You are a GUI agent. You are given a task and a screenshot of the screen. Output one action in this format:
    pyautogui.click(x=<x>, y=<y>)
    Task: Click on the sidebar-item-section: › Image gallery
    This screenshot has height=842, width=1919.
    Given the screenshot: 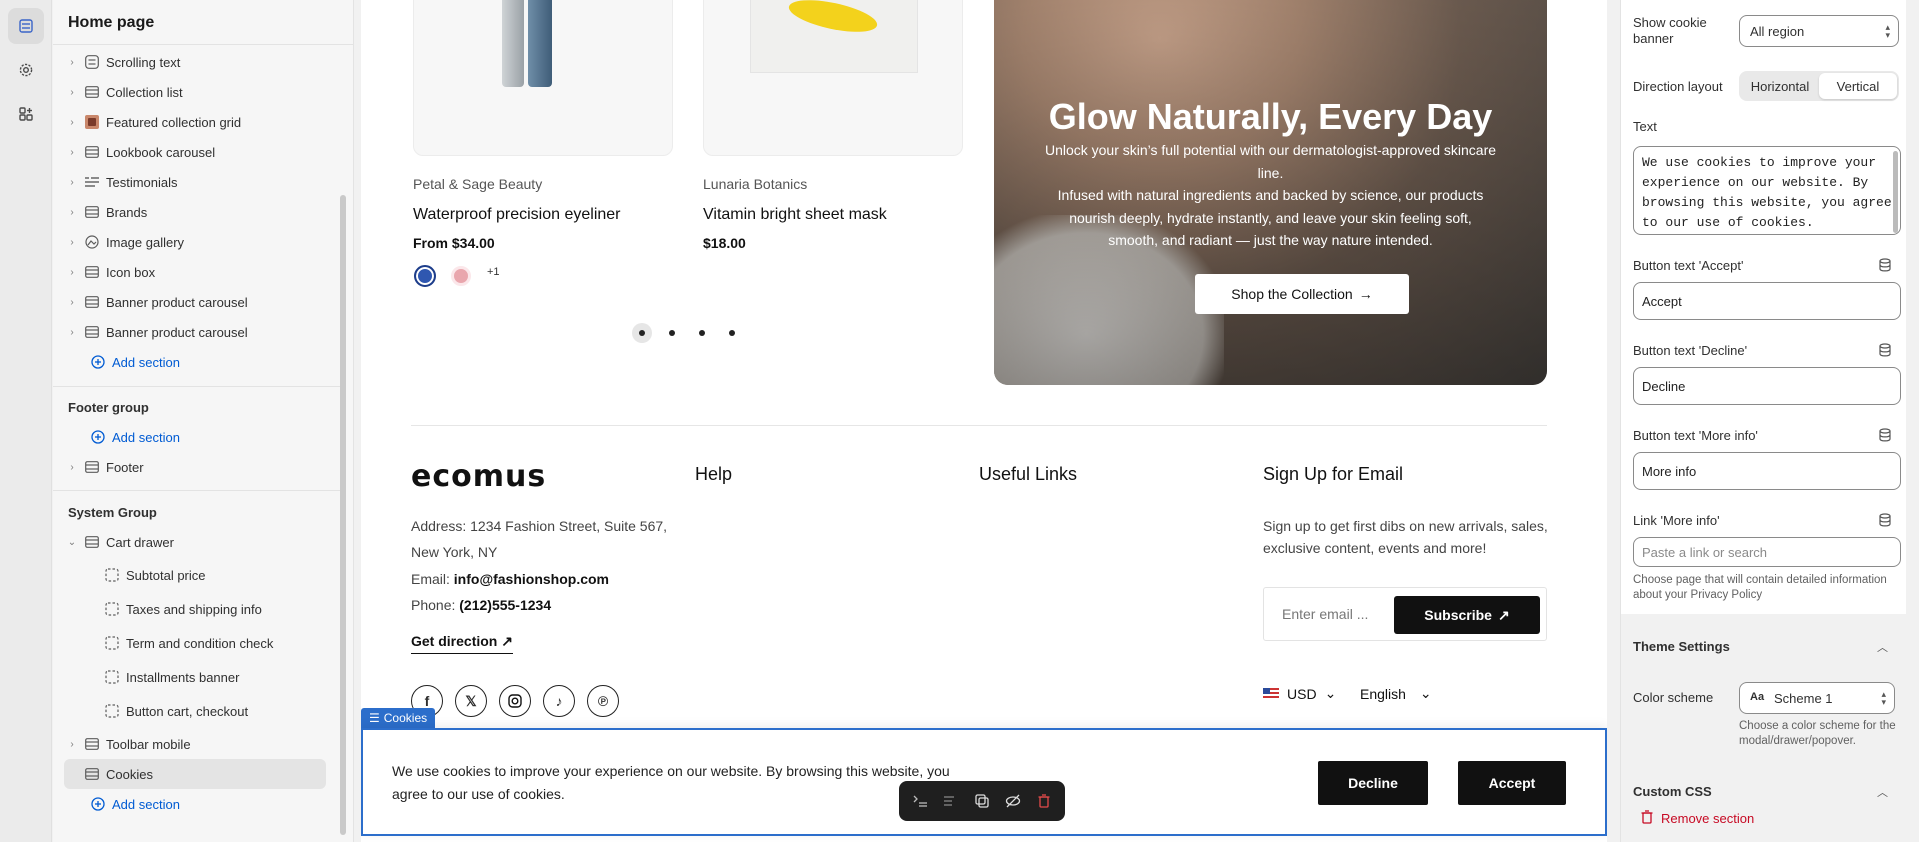 What is the action you would take?
    pyautogui.click(x=195, y=242)
    